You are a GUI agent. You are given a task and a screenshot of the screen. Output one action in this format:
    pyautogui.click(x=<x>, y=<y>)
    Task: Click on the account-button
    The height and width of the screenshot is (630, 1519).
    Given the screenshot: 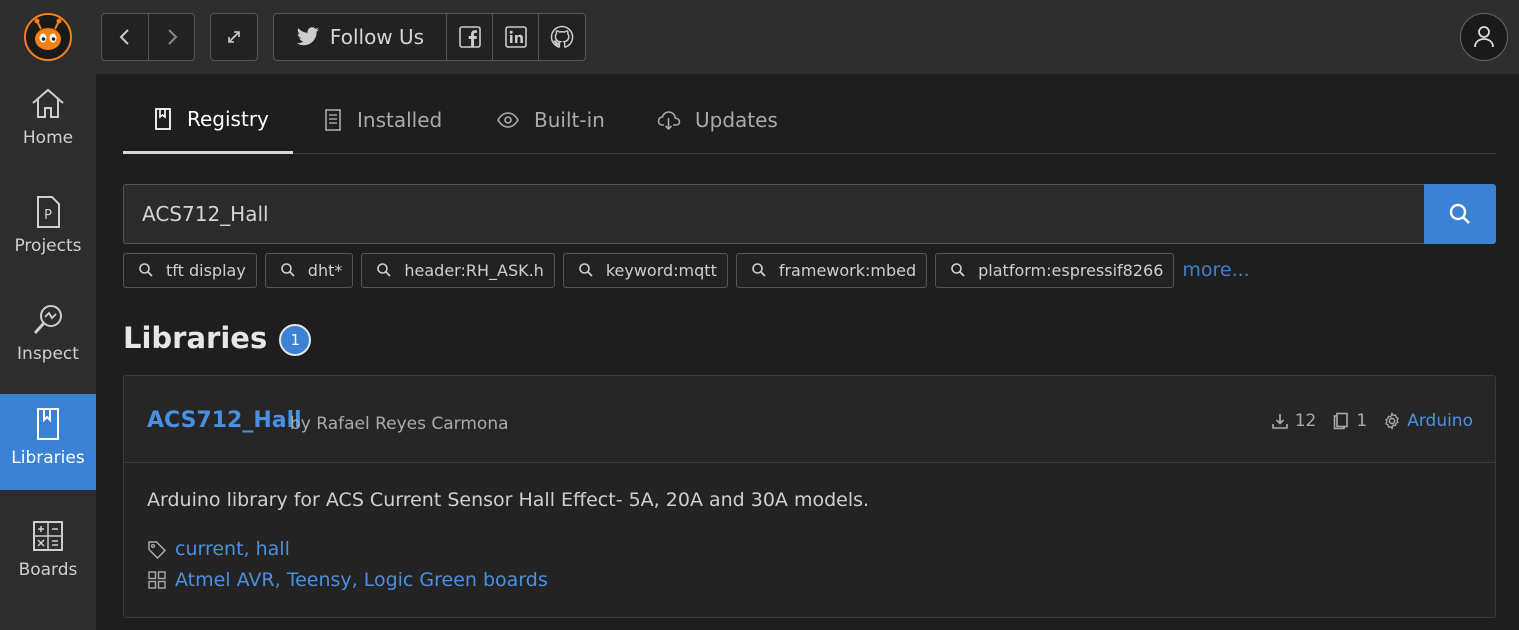 What is the action you would take?
    pyautogui.click(x=1484, y=37)
    